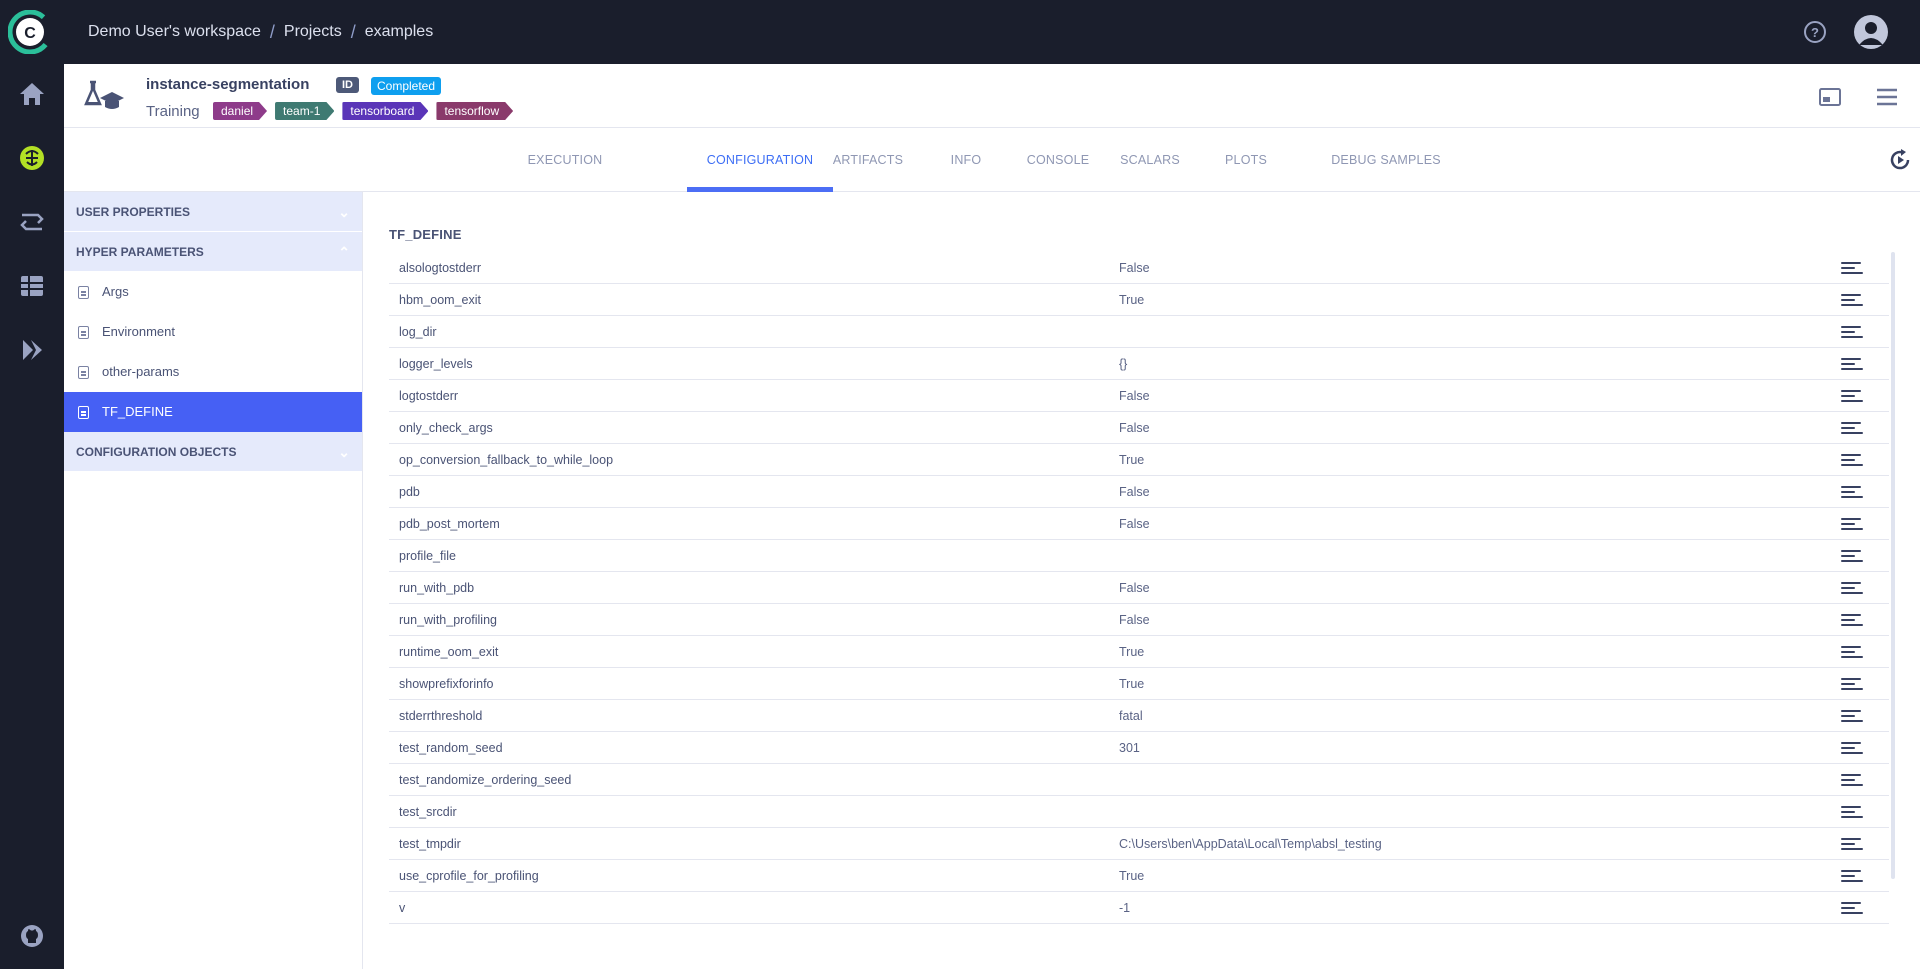  What do you see at coordinates (32, 350) in the screenshot?
I see `deploy-icon` at bounding box center [32, 350].